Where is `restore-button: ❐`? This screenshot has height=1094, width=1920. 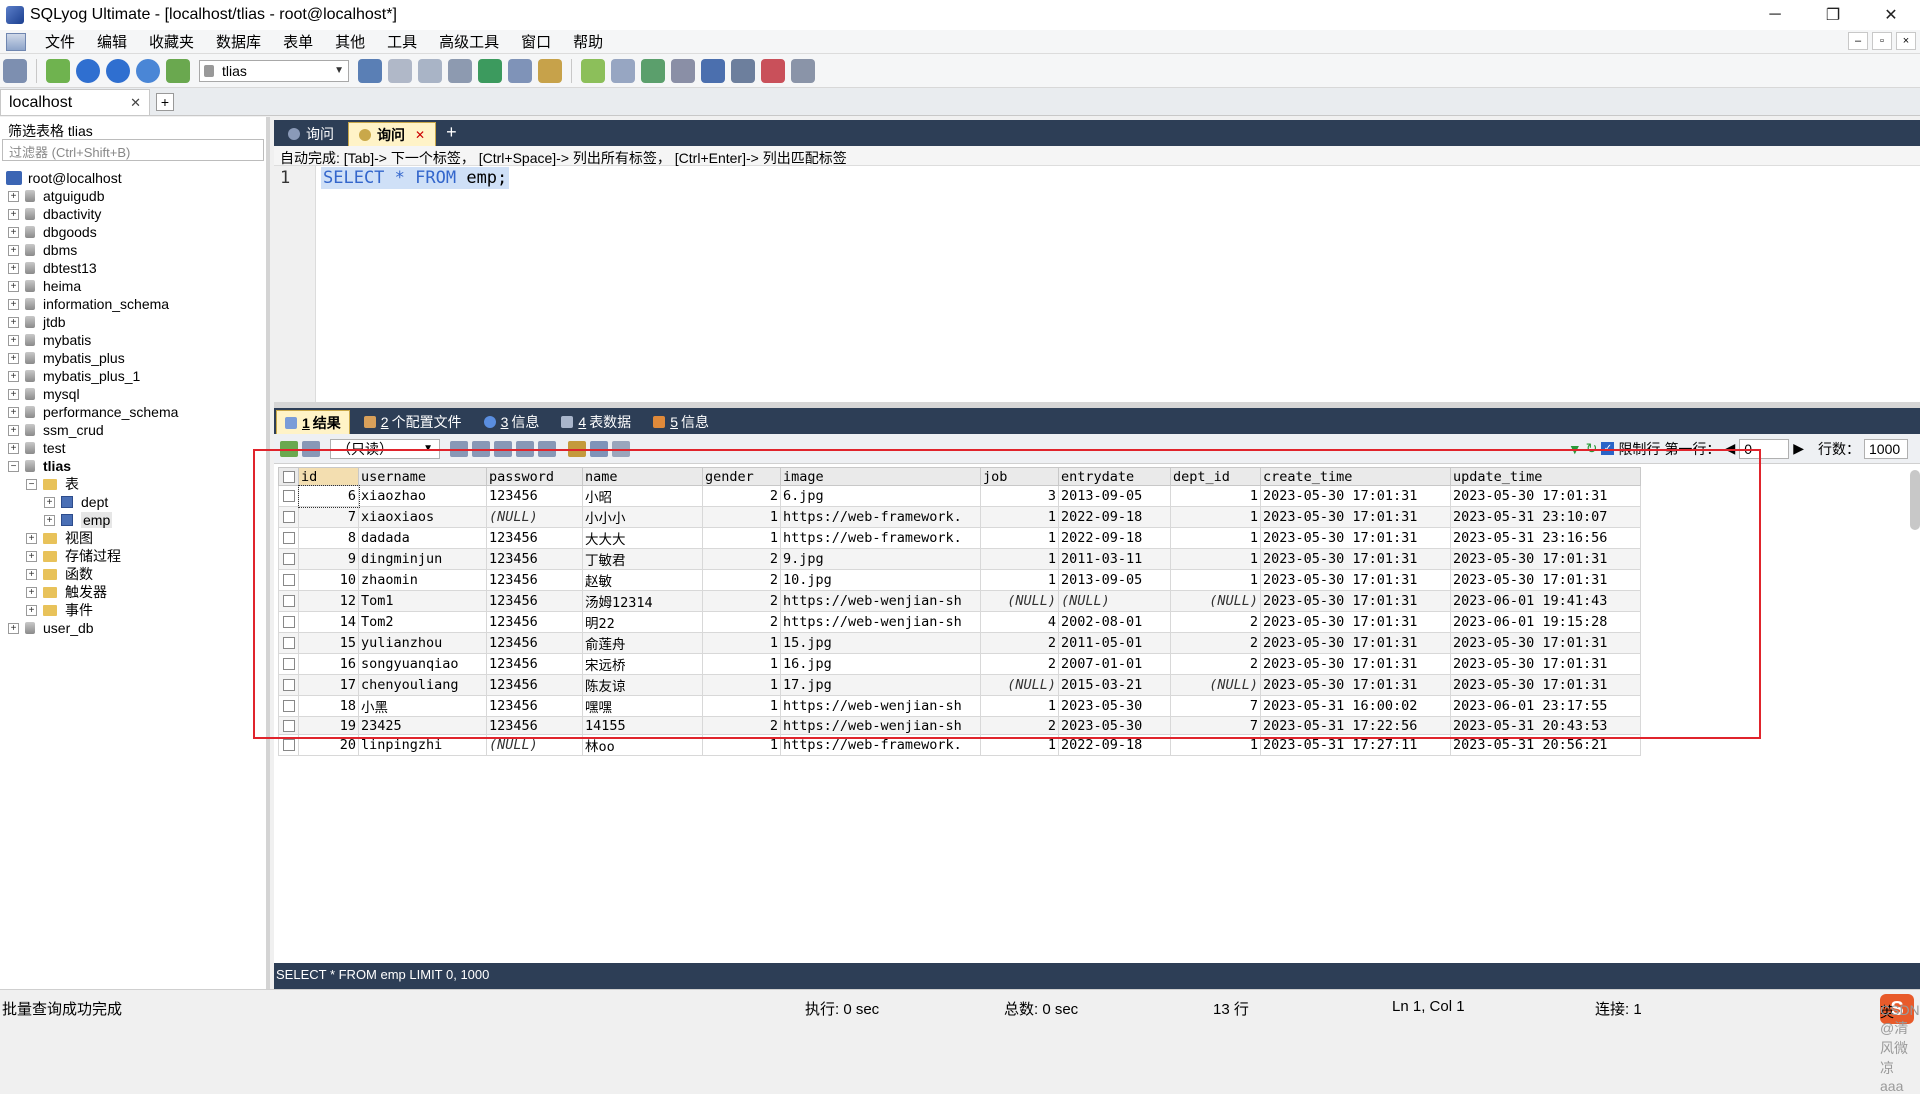 restore-button: ❐ is located at coordinates (1833, 15).